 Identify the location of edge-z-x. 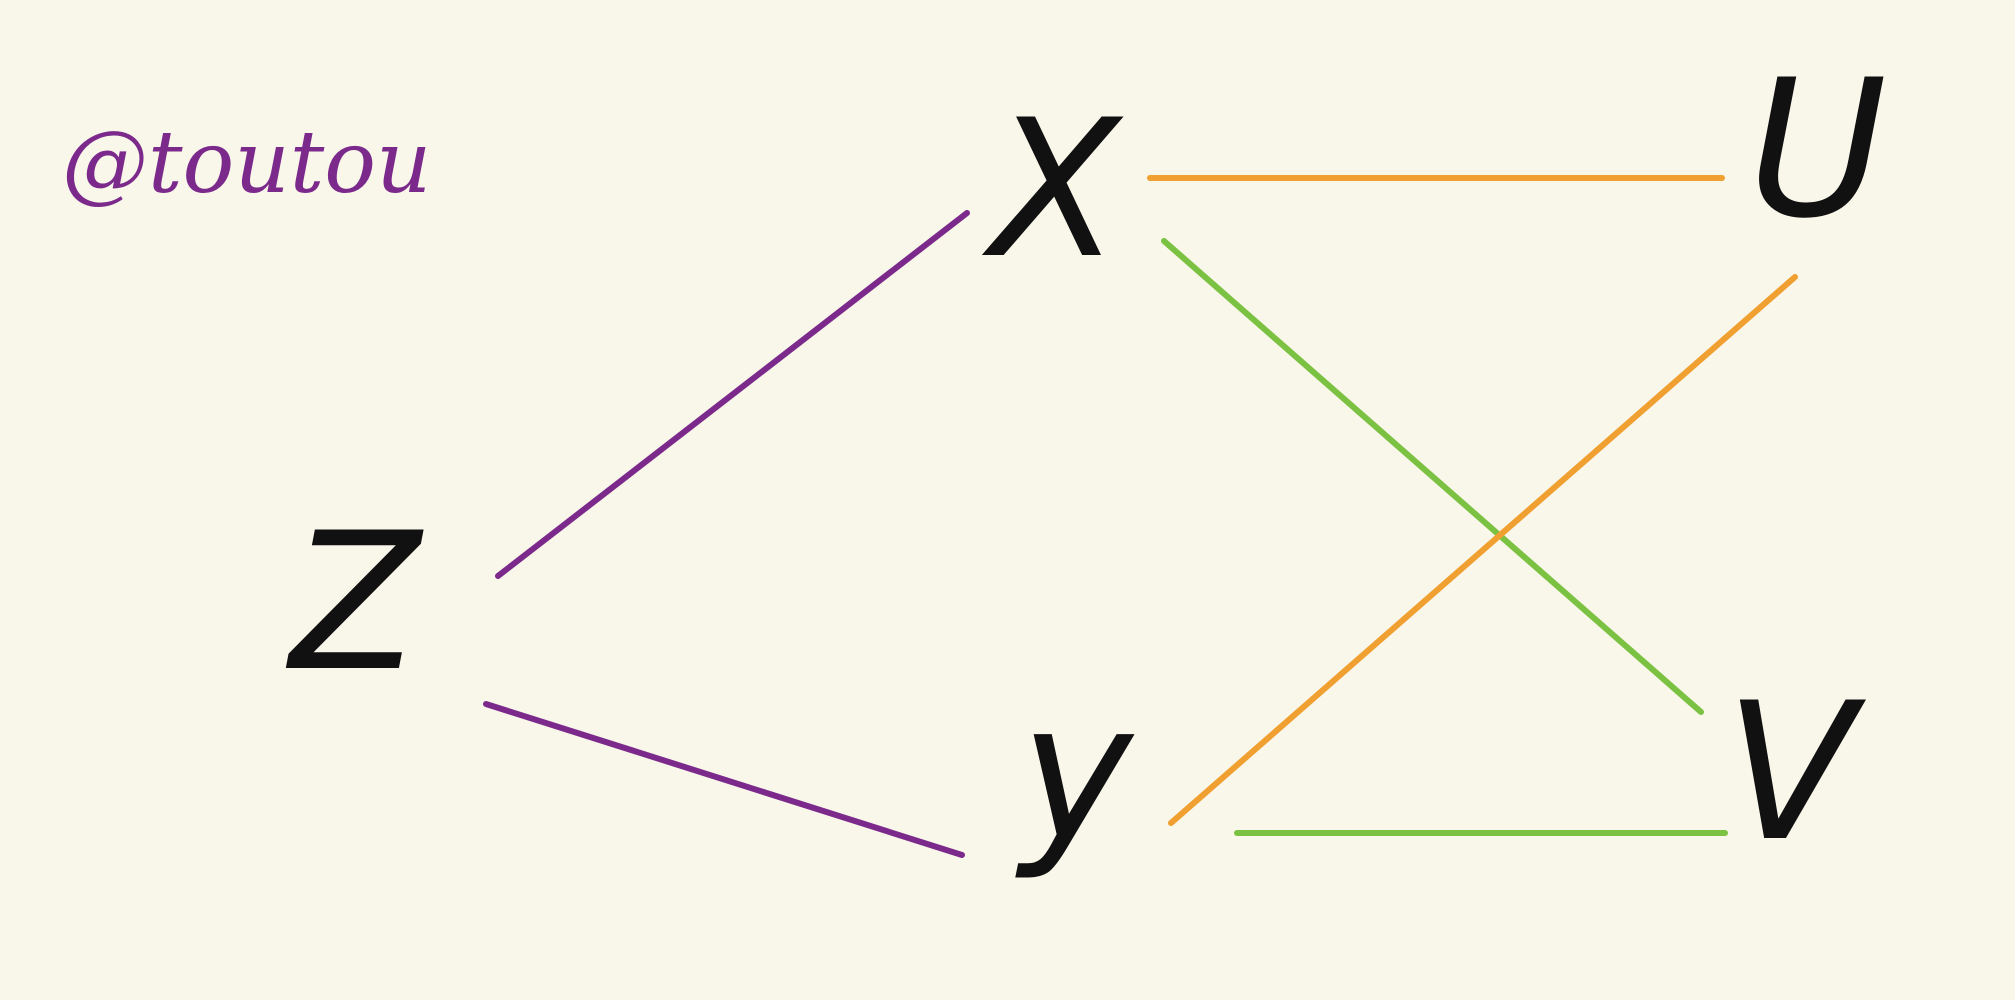
(732, 394).